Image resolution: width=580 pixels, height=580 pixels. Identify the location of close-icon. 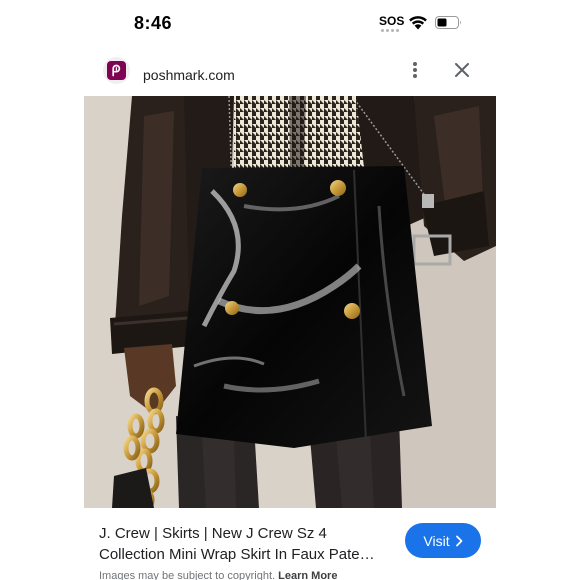
(462, 70).